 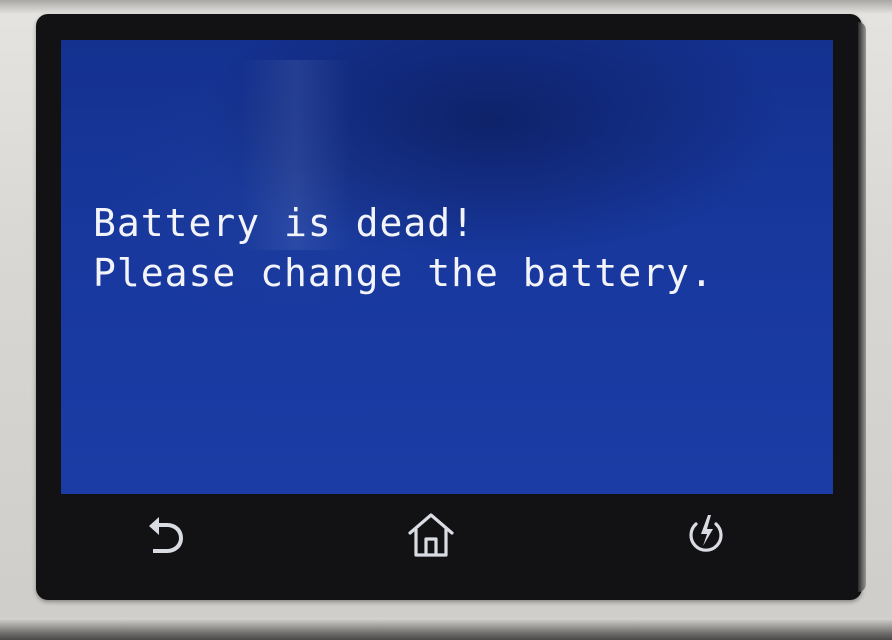 I want to click on home-icon, so click(x=431, y=535).